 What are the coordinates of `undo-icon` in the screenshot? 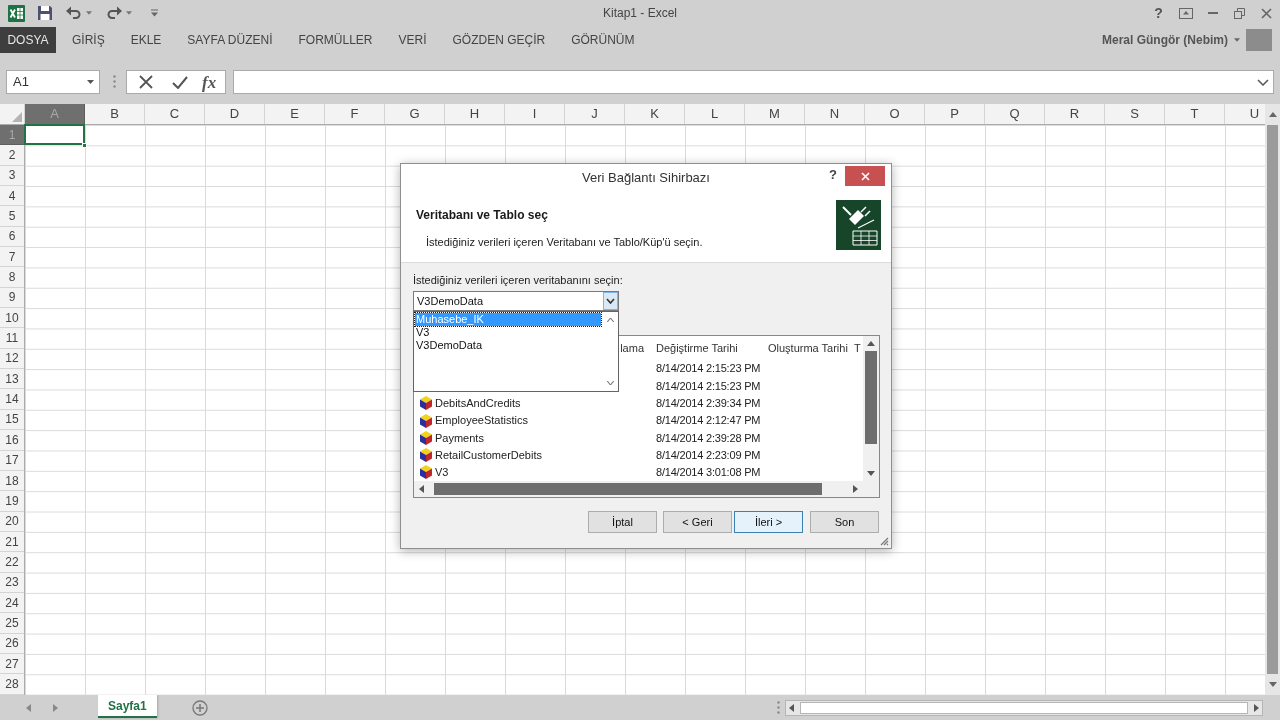 It's located at (74, 13).